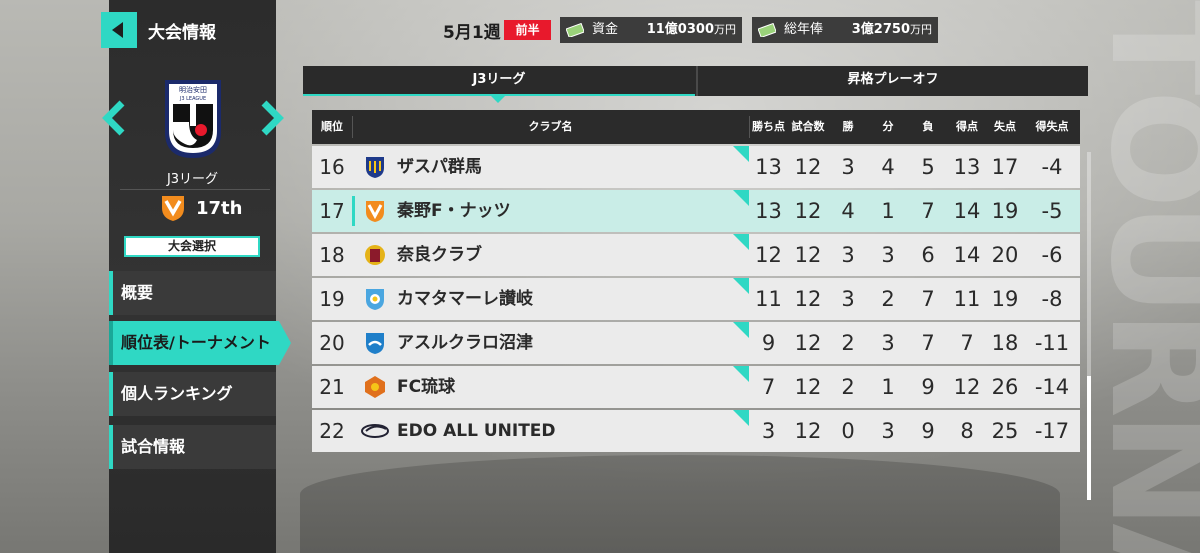  Describe the element at coordinates (332, 211) in the screenshot. I see `rank-cell: 17` at that location.